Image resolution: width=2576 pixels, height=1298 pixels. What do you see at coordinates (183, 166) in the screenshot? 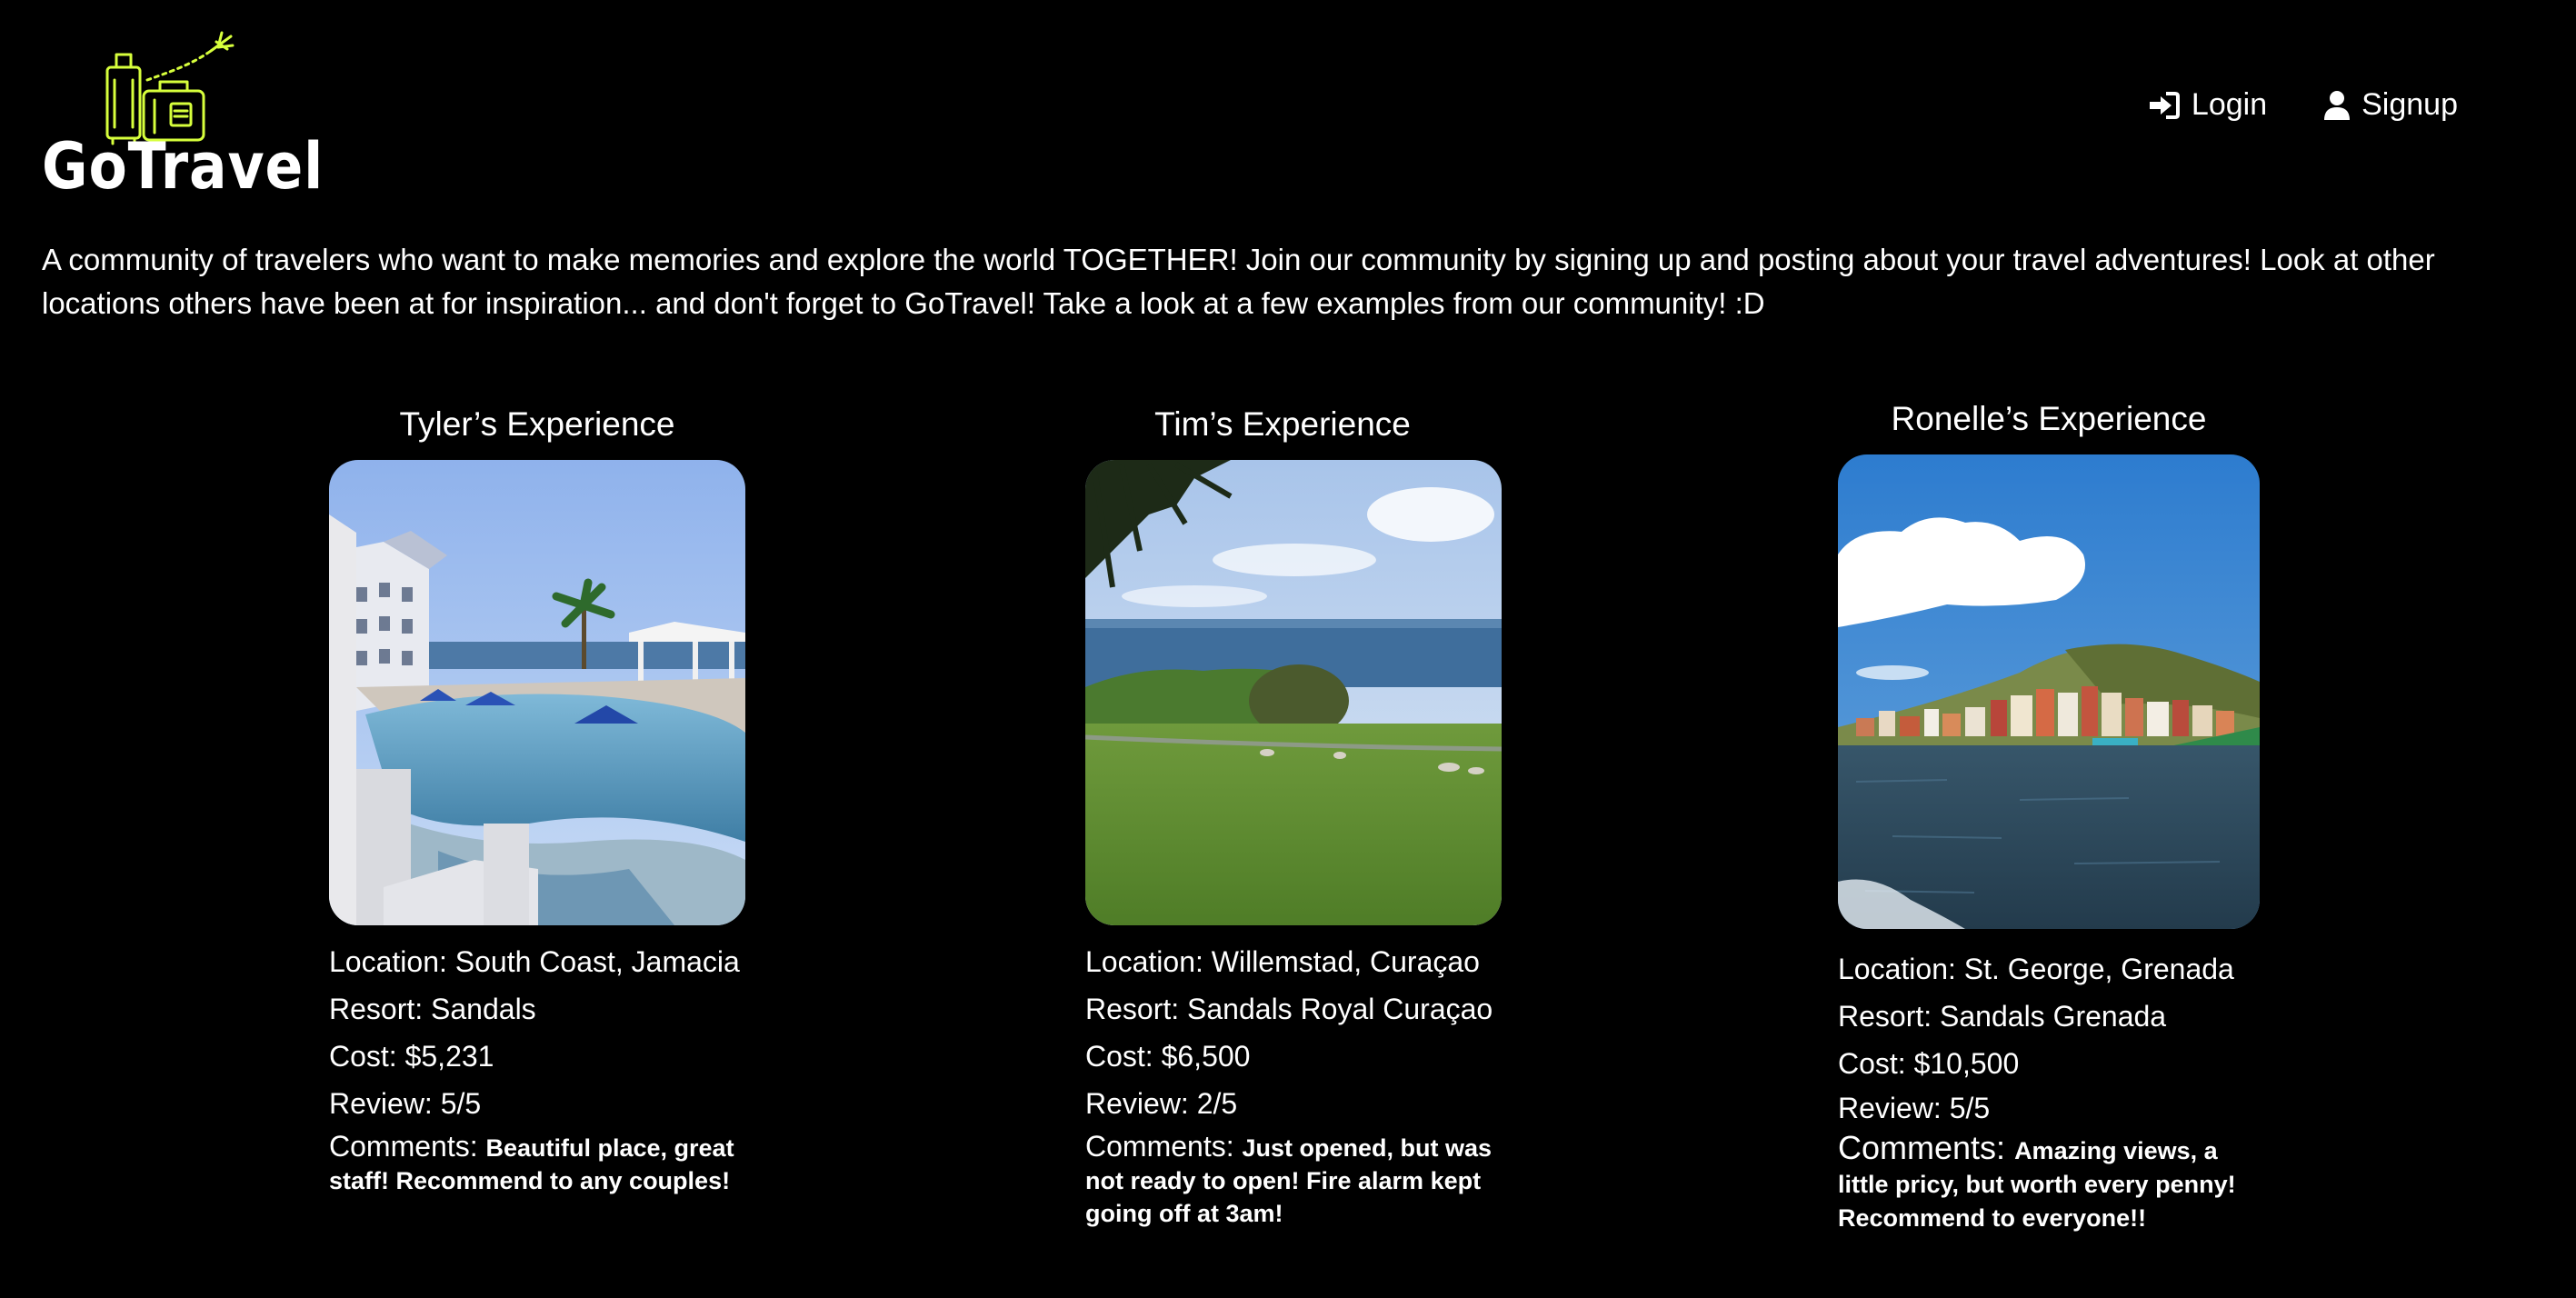
I see `brand-name: GoTravel` at bounding box center [183, 166].